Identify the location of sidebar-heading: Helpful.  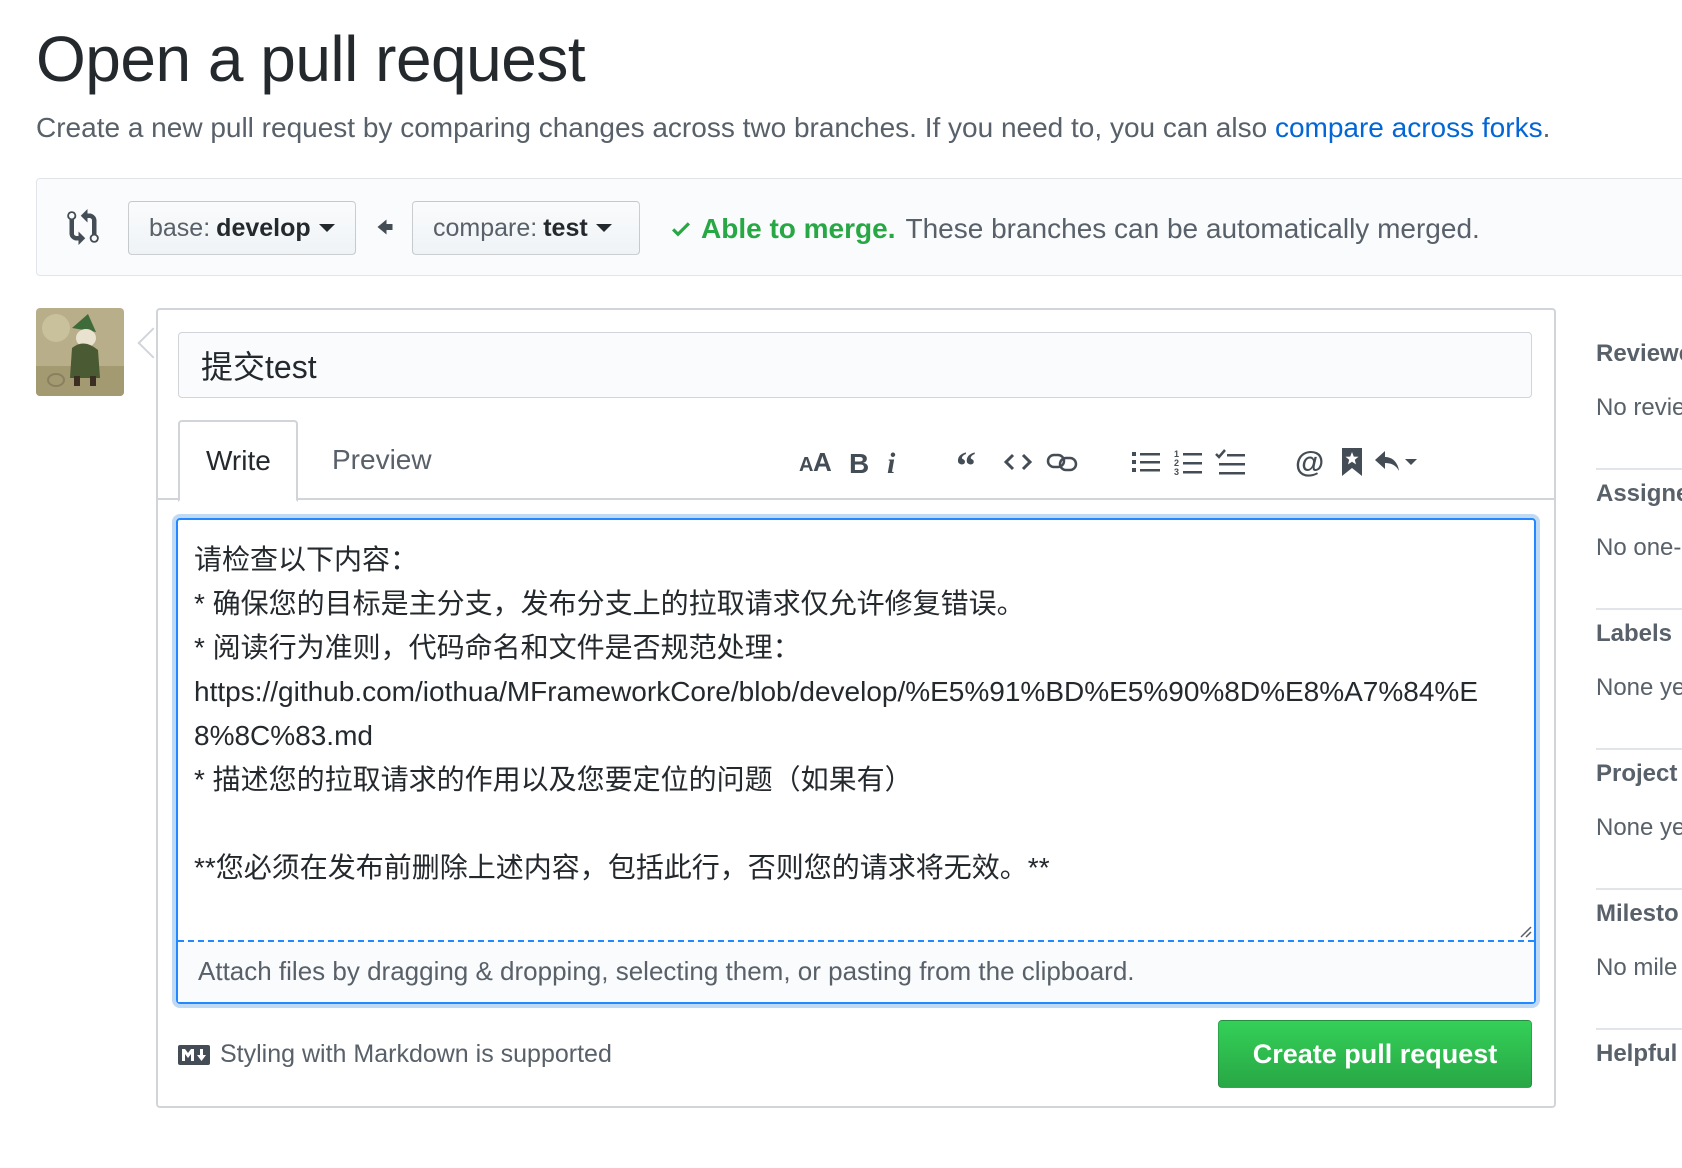
(1637, 1053).